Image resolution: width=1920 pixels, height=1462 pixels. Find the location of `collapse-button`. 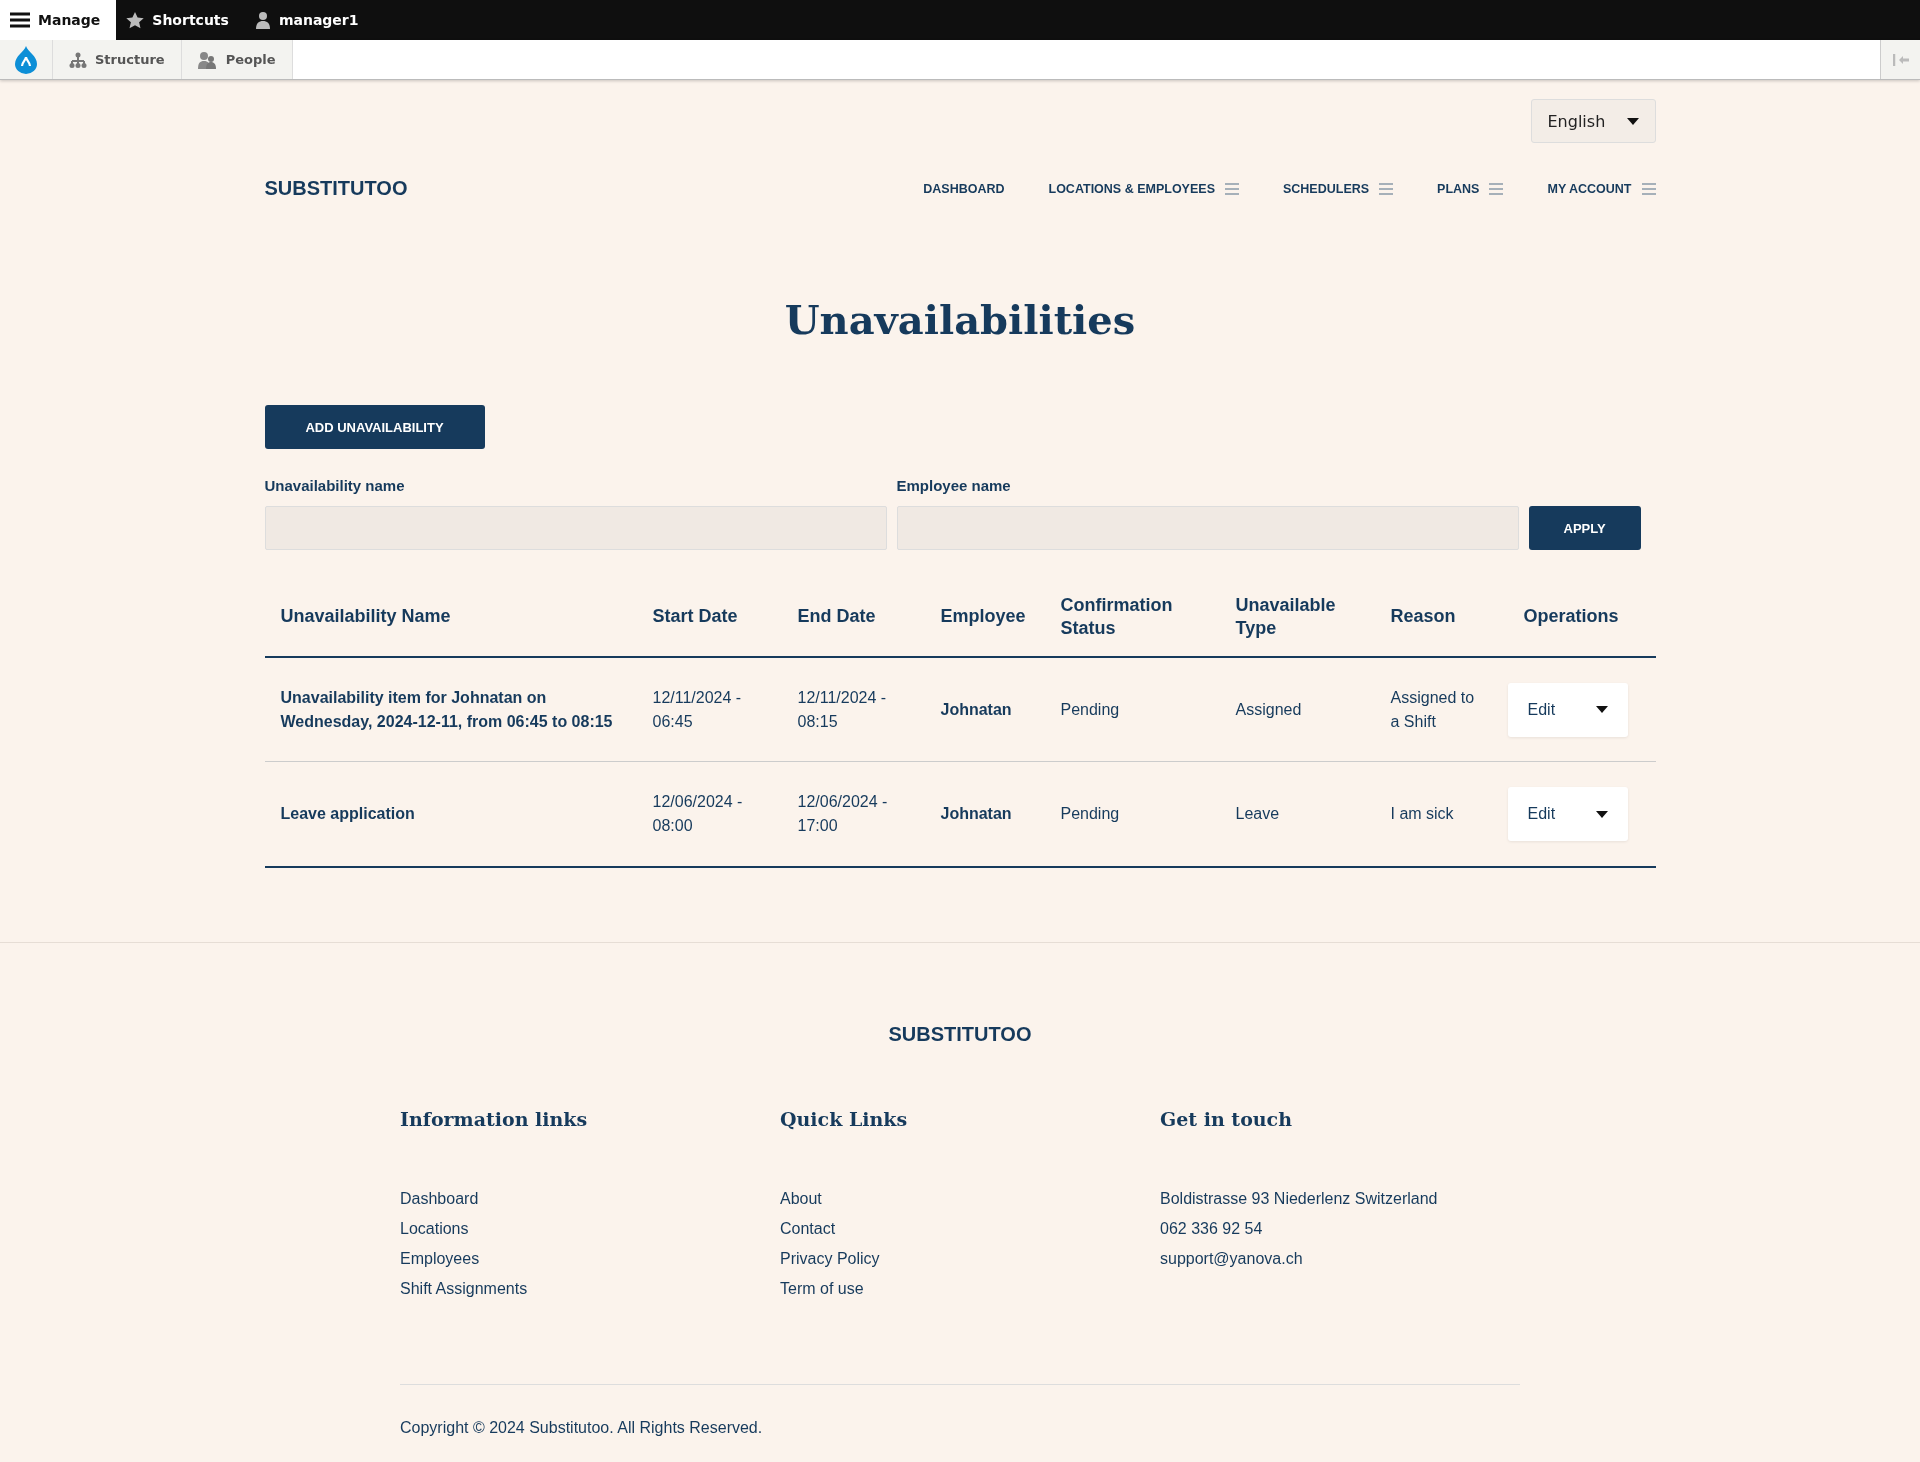

collapse-button is located at coordinates (1900, 59).